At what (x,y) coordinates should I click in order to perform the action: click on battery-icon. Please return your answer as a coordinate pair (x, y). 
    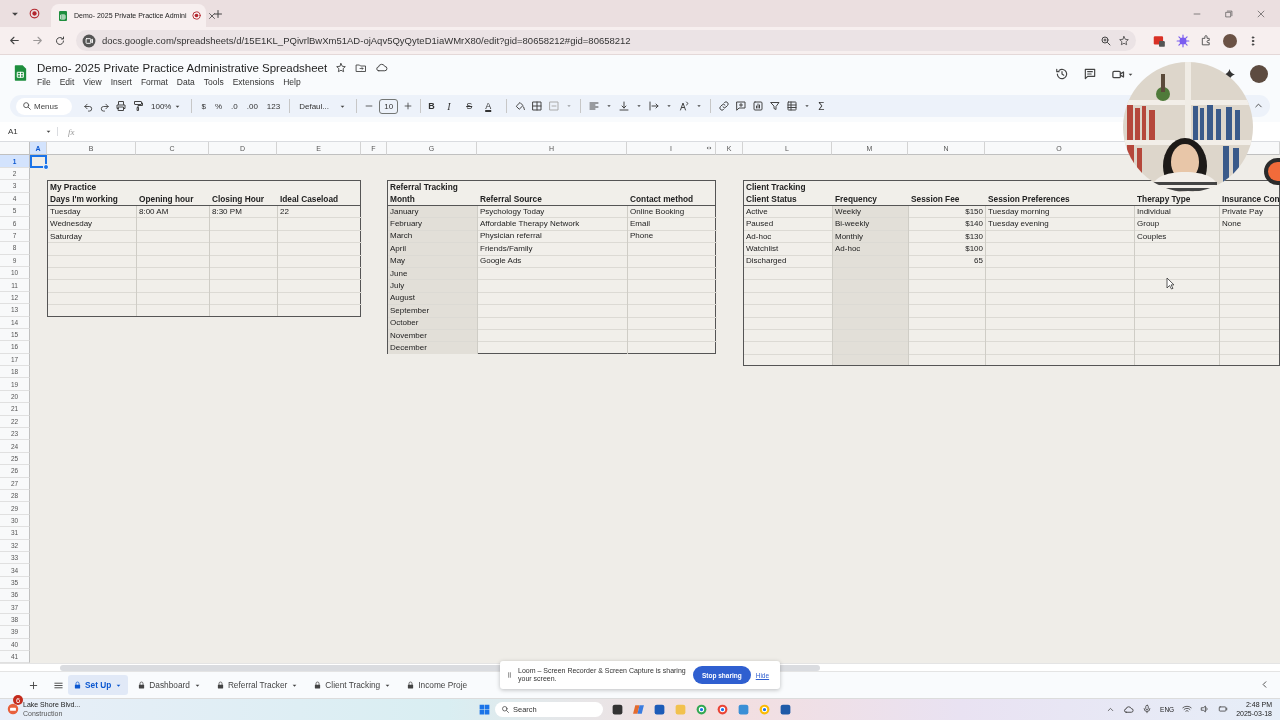
    Looking at the image, I should click on (1223, 709).